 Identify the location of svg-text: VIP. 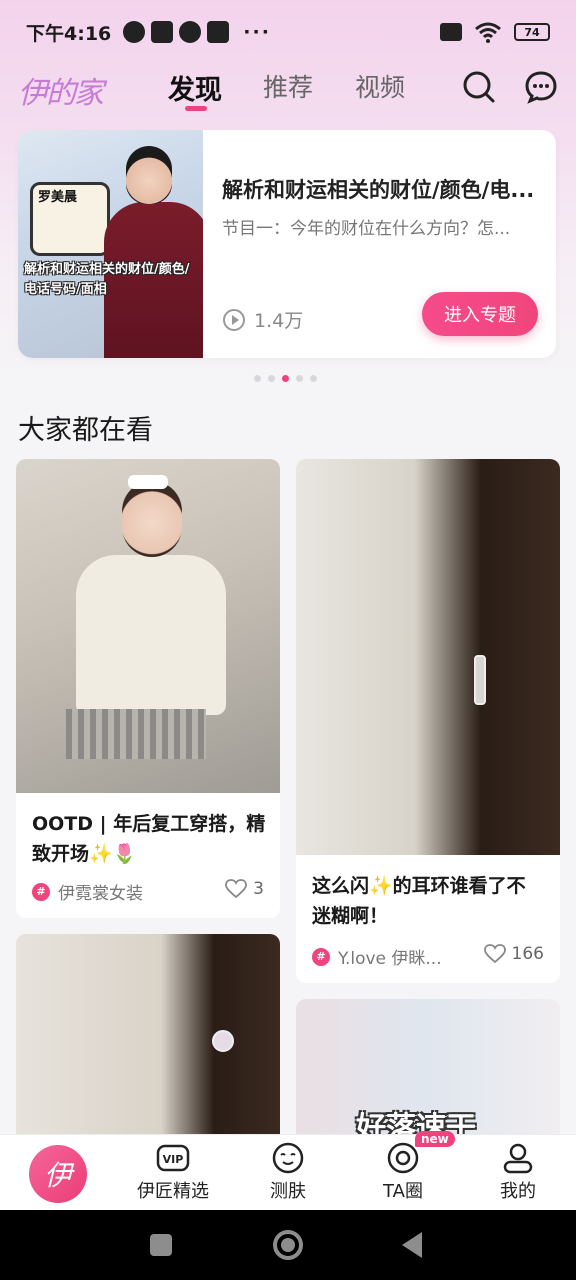
(173, 1159).